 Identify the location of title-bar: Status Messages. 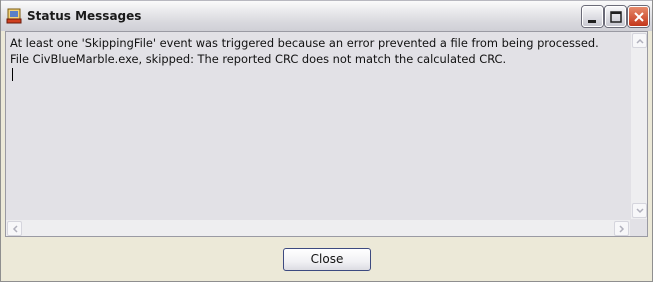
(326, 15).